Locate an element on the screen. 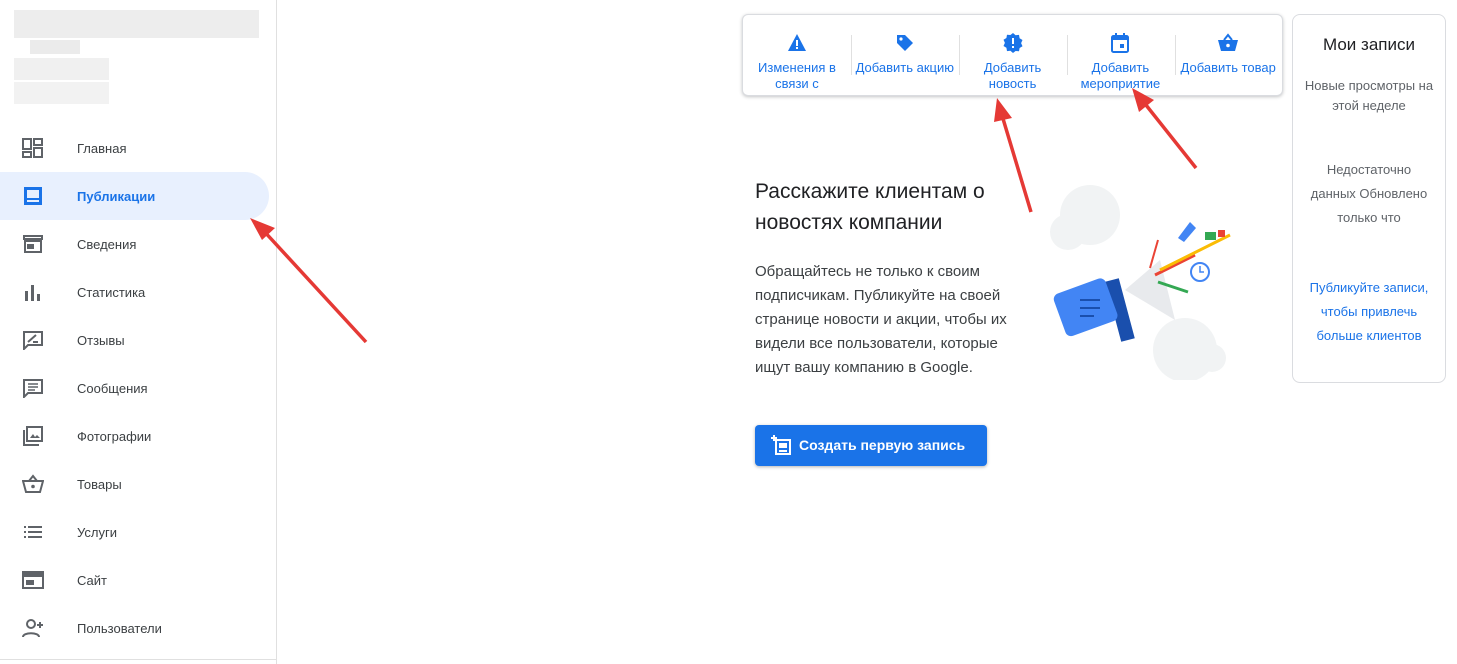 The image size is (1457, 664). warning-icon is located at coordinates (797, 42).